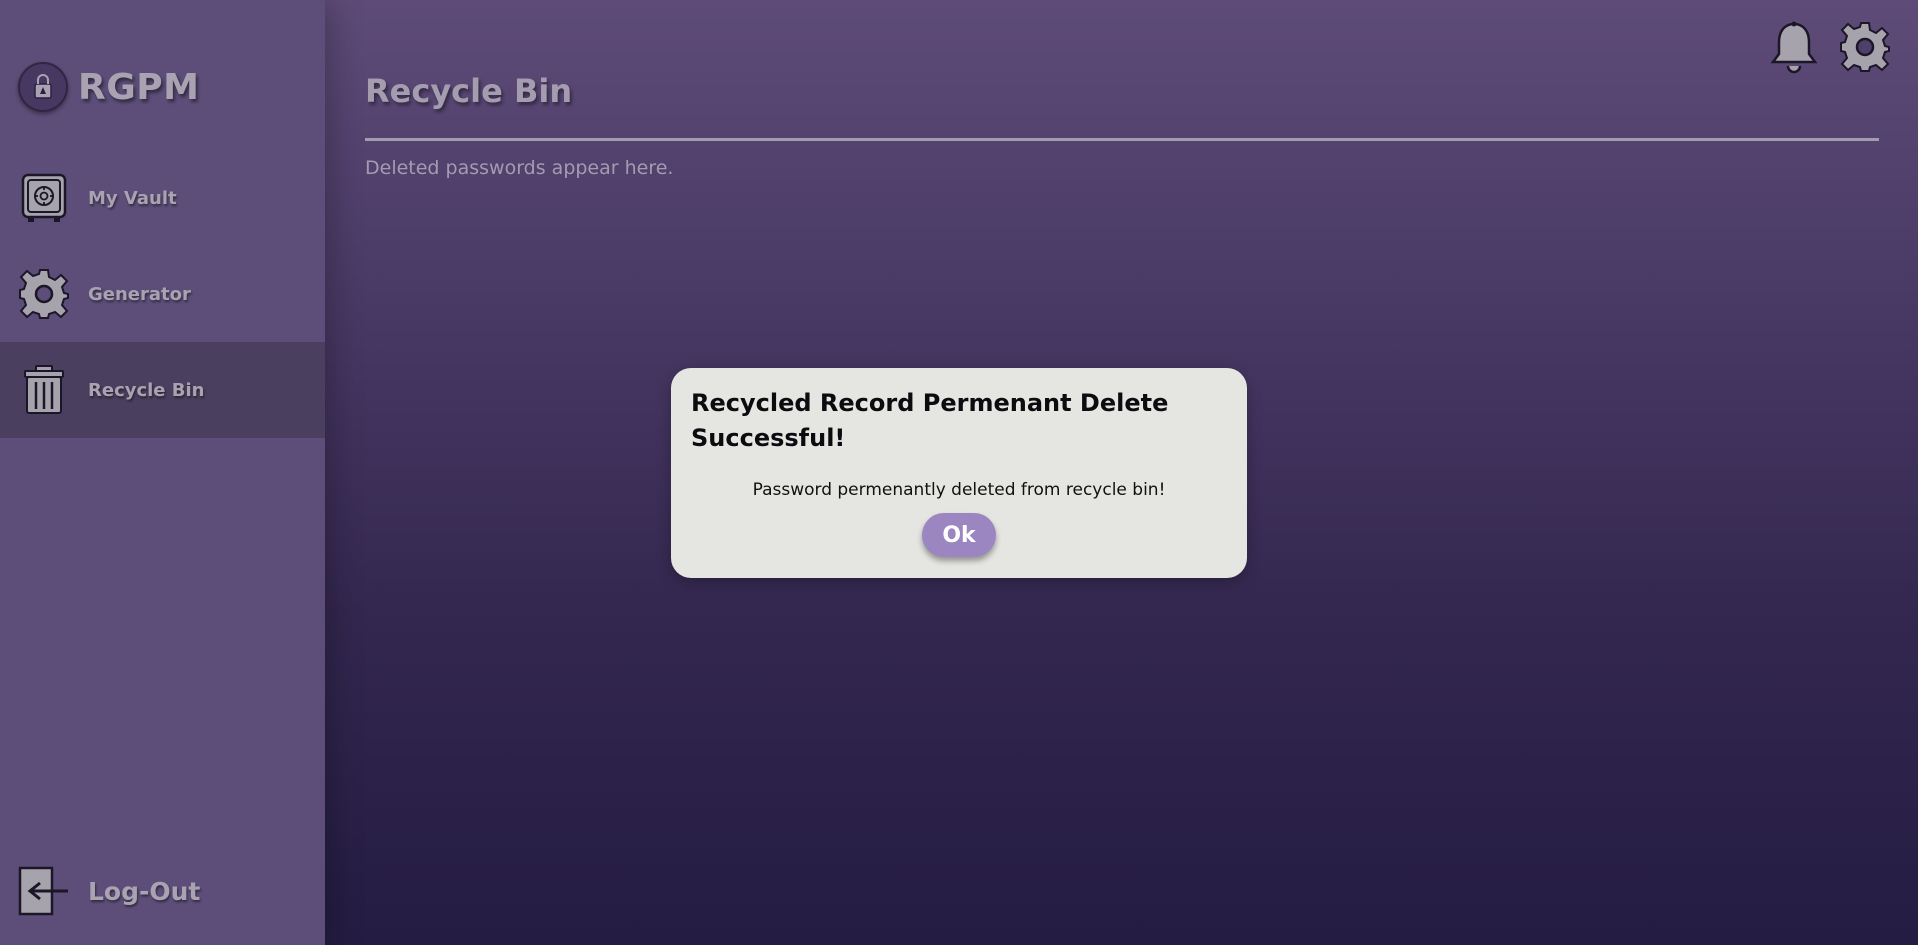  I want to click on sidebar-item-label: My Vault, so click(132, 198).